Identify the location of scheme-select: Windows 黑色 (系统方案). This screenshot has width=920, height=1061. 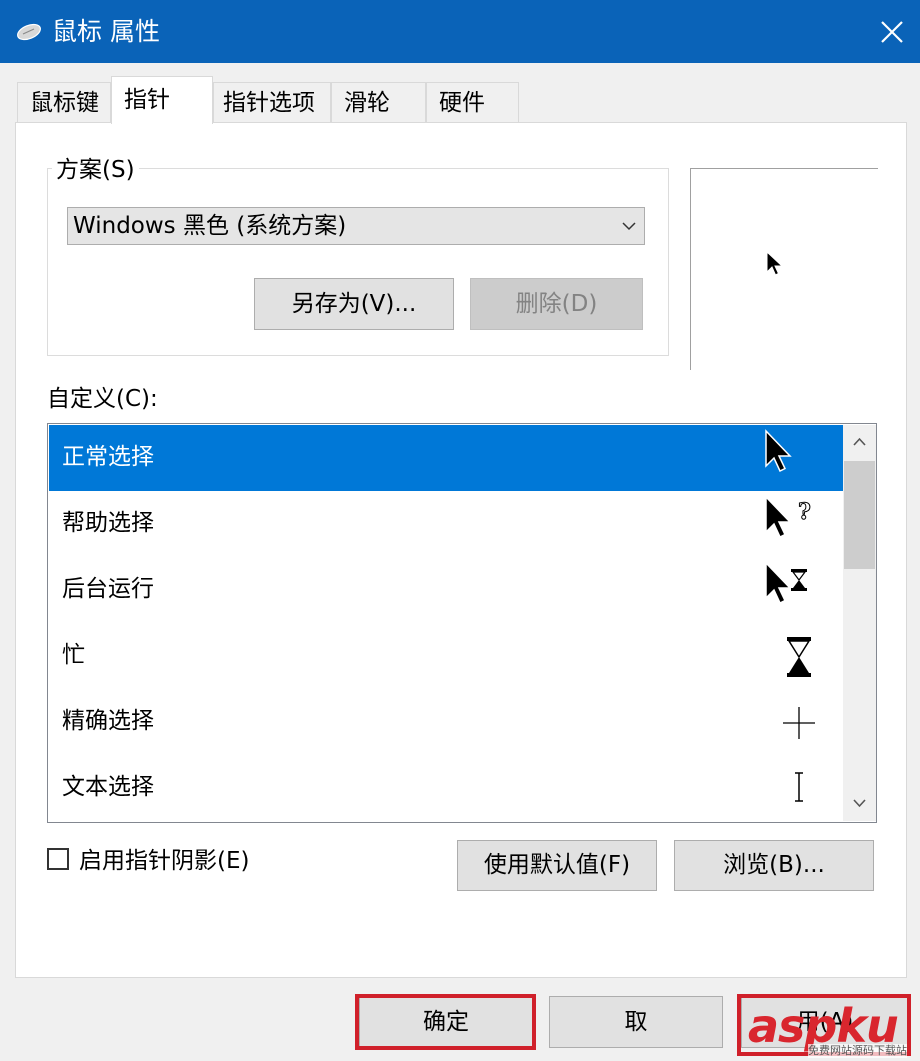
(356, 226).